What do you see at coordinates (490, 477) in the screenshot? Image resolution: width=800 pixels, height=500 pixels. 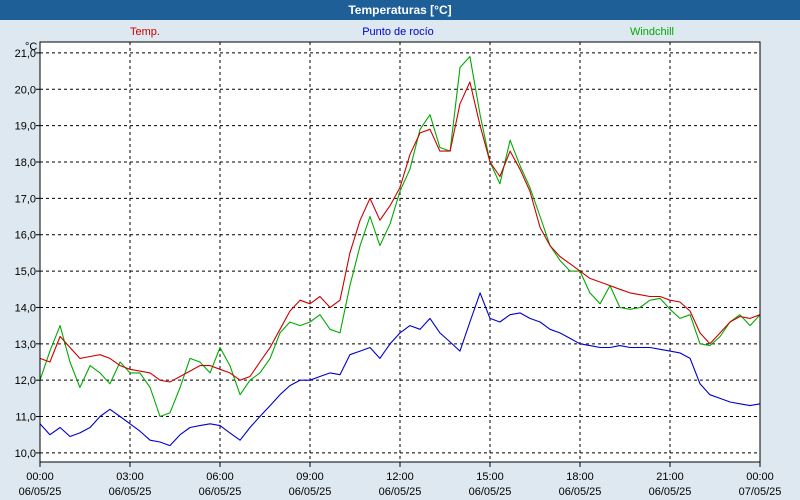 I see `x-tick-time: 15:00` at bounding box center [490, 477].